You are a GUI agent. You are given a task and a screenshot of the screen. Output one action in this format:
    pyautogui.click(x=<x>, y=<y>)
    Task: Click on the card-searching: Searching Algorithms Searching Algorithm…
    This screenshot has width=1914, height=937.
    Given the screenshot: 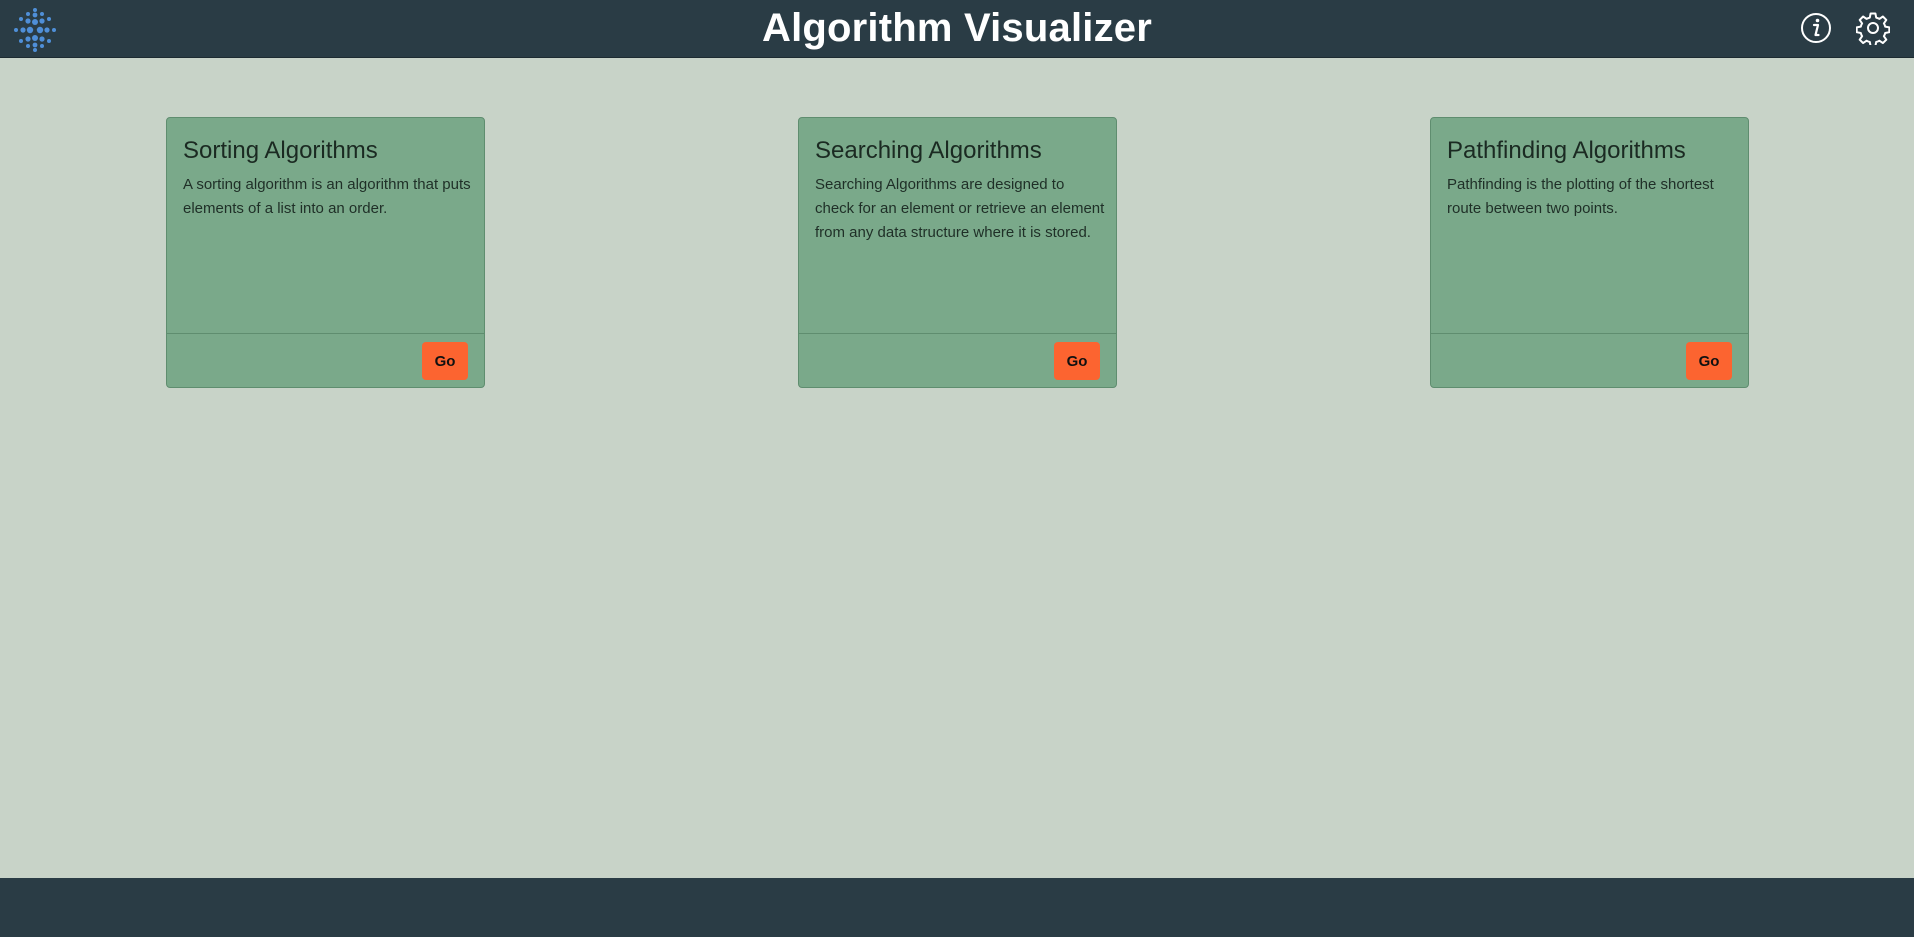 What is the action you would take?
    pyautogui.click(x=957, y=252)
    